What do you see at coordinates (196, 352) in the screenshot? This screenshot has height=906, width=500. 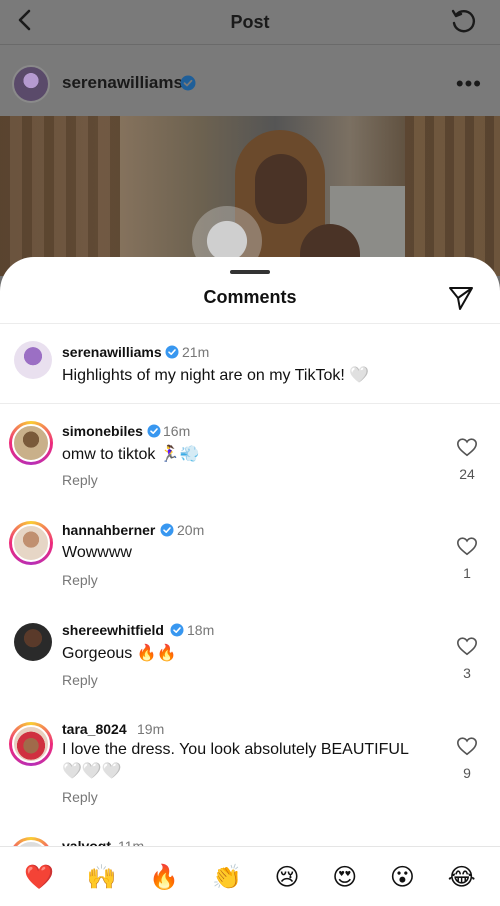 I see `caption-time: 21m` at bounding box center [196, 352].